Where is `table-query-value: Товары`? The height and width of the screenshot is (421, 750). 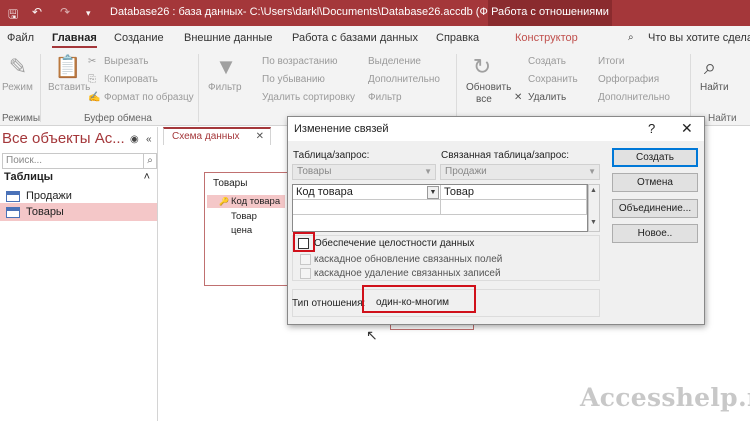
table-query-value: Товары is located at coordinates (314, 171).